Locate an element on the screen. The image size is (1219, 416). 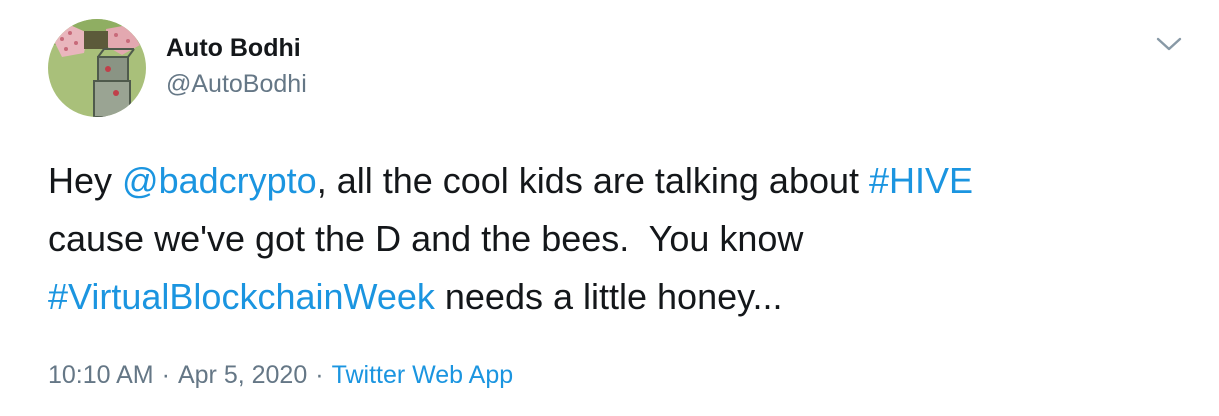
tweet-header: Auto Bodhi @AutoBodhi is located at coordinates (177, 68).